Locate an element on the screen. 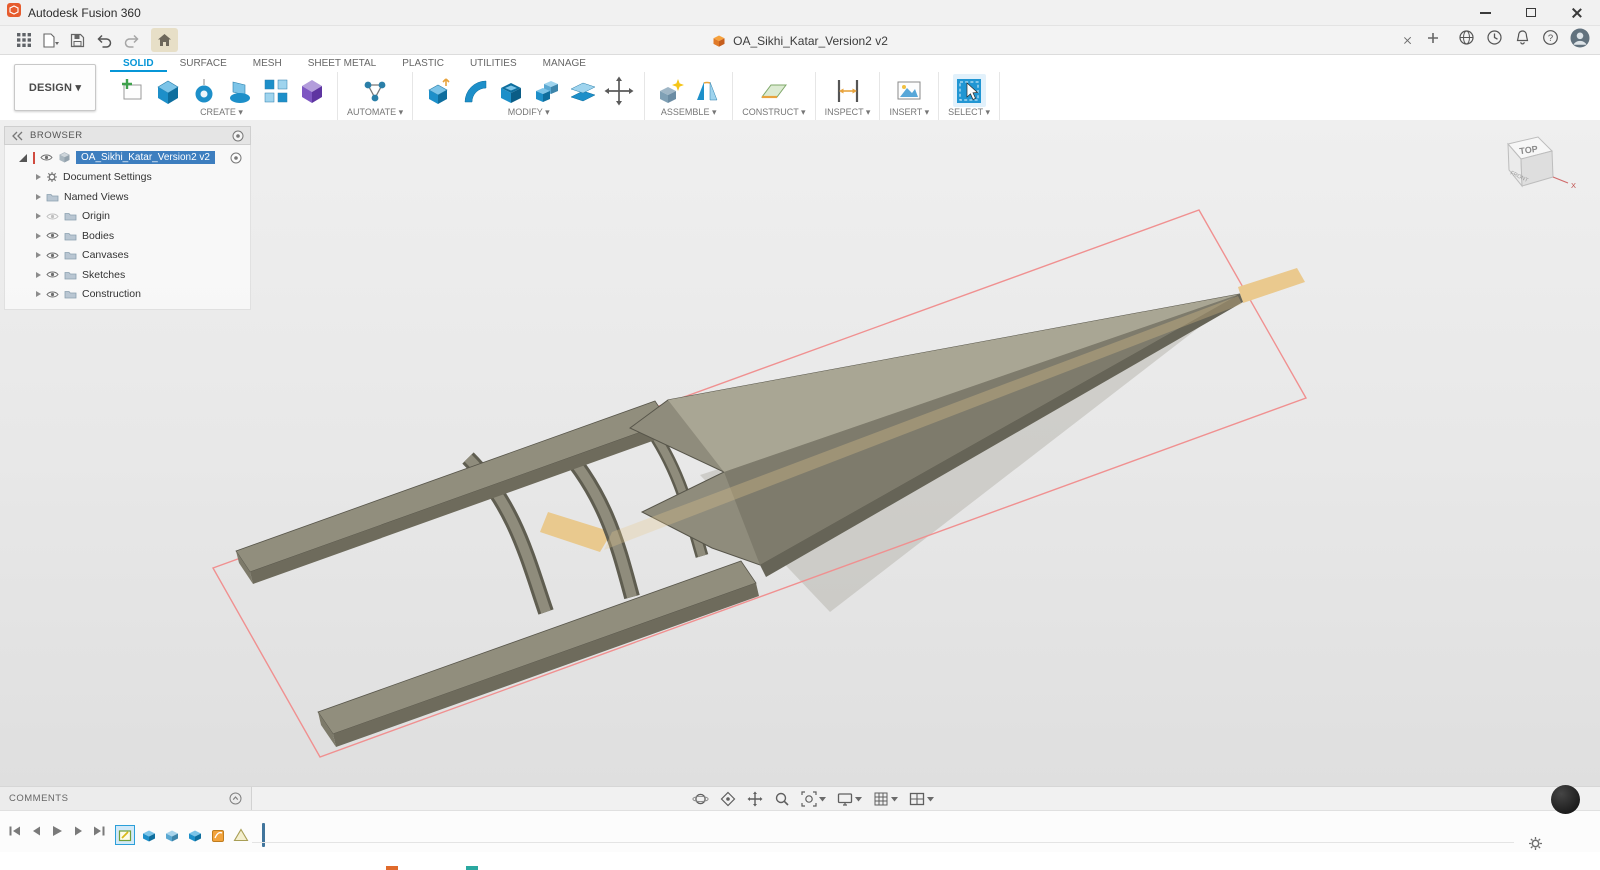  sketch-tip-strip is located at coordinates (1271, 285).